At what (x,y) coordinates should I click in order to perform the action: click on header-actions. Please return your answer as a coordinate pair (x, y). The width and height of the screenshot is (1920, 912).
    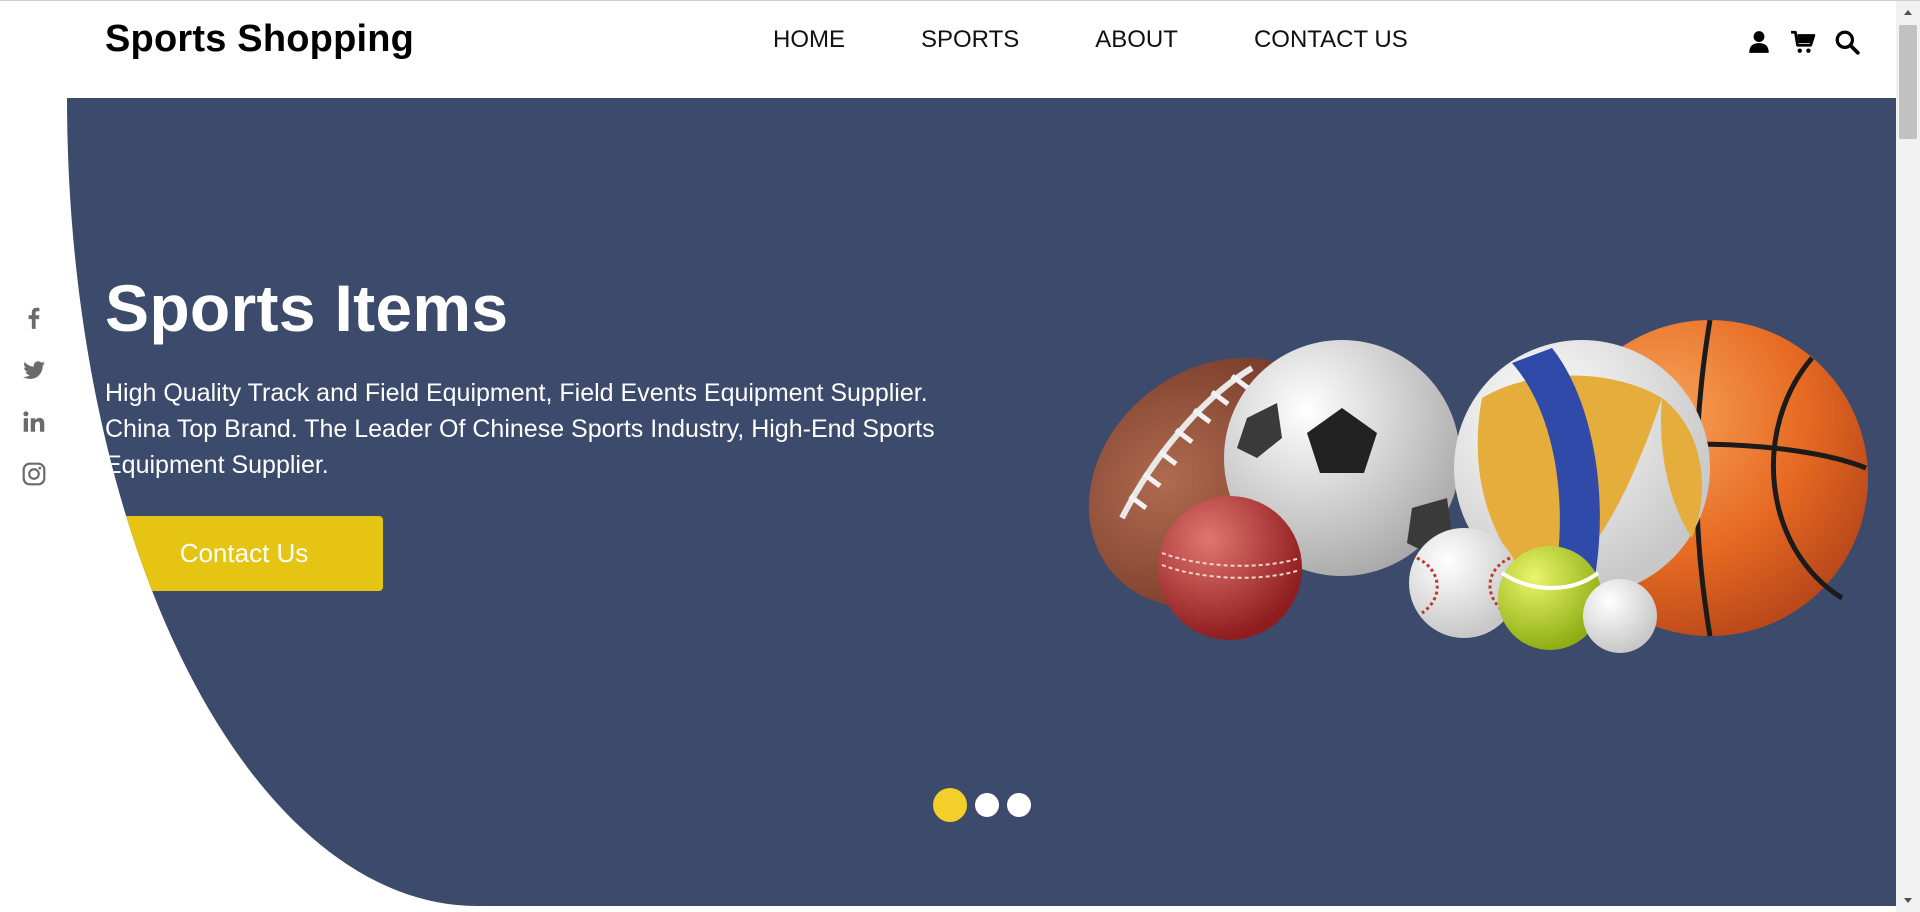
    Looking at the image, I should click on (1794, 42).